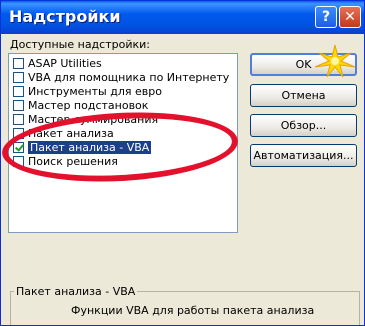 The height and width of the screenshot is (326, 365). I want to click on list-item: Мастер подстановок, so click(80, 105).